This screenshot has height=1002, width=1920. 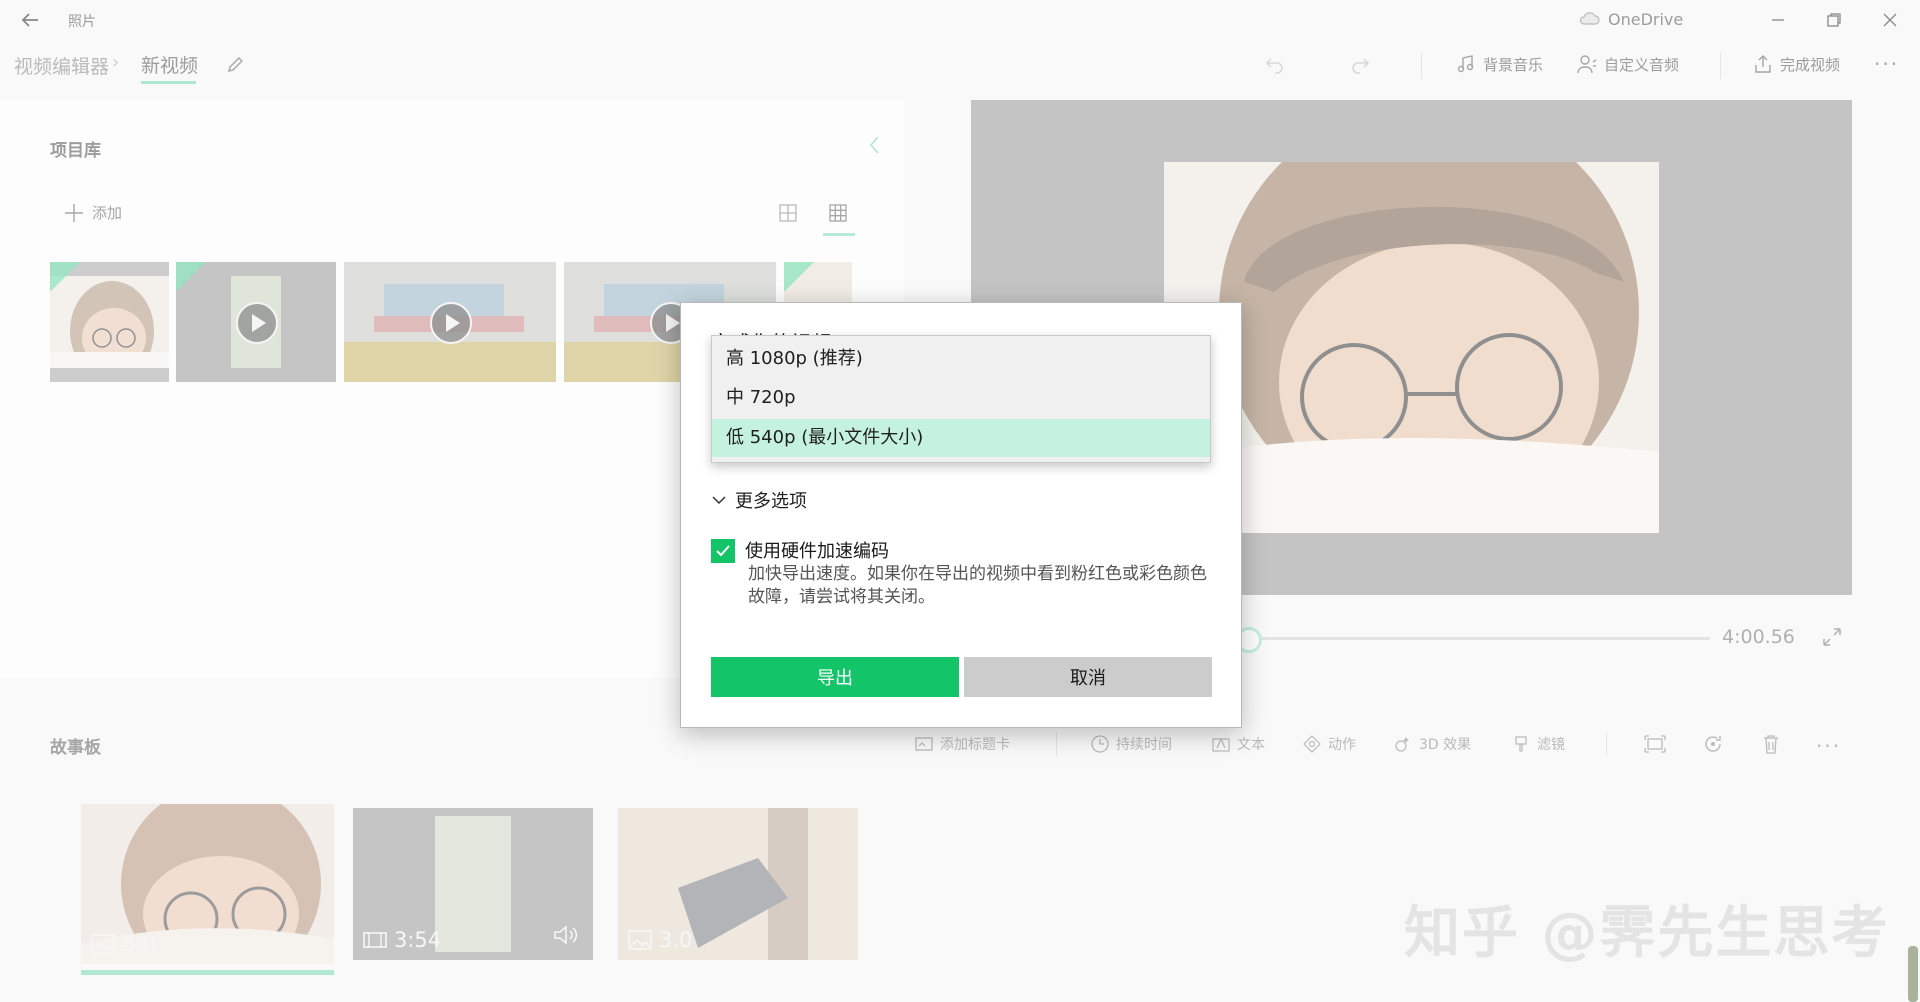 I want to click on hardware-accel-label: 使用硬件加速编码, so click(x=817, y=550).